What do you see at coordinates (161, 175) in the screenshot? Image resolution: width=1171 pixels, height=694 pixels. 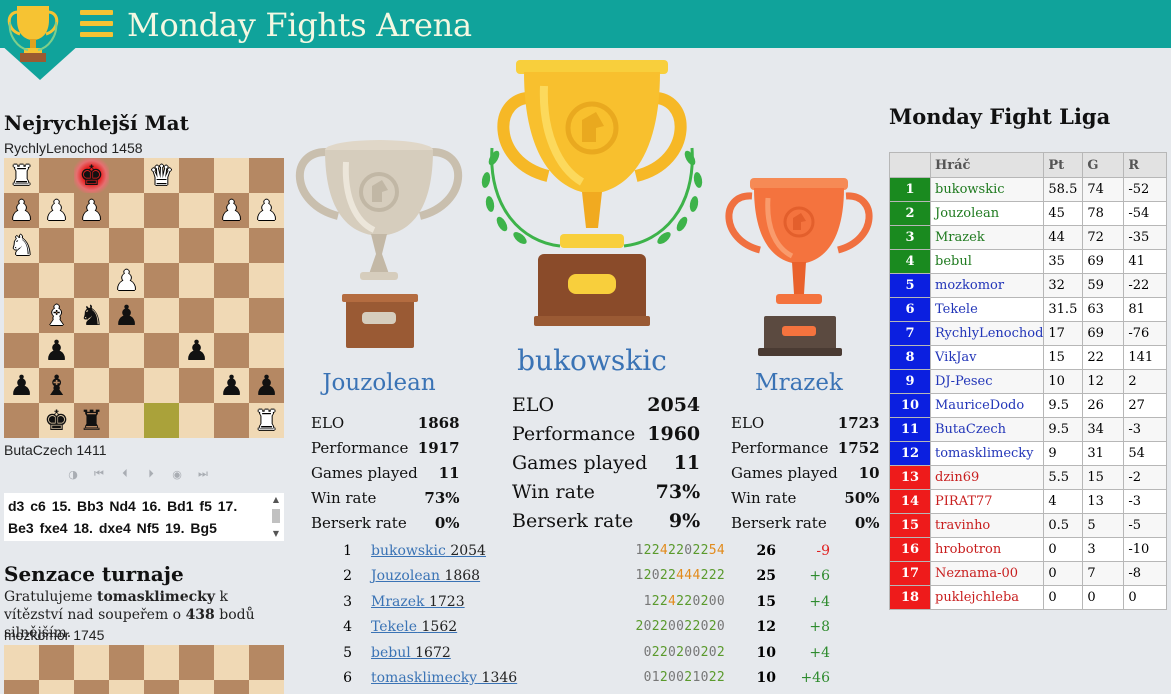 I see `board-square: ♛` at bounding box center [161, 175].